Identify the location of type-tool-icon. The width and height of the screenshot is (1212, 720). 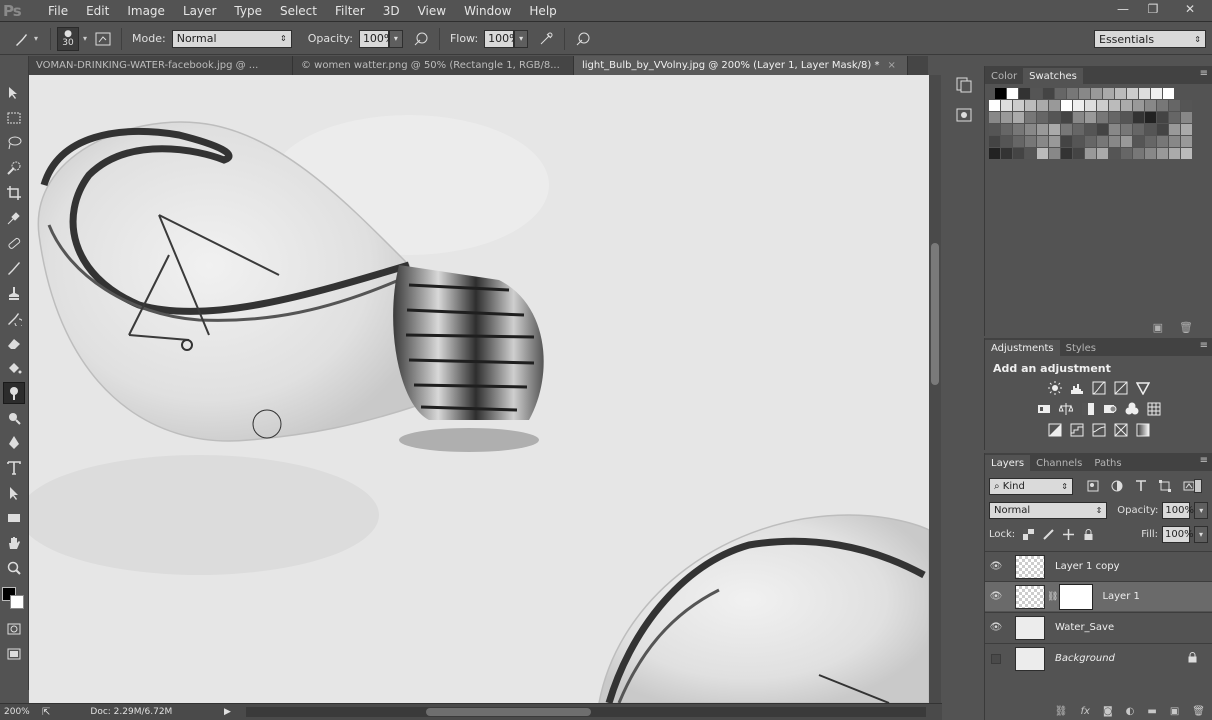
(14, 468).